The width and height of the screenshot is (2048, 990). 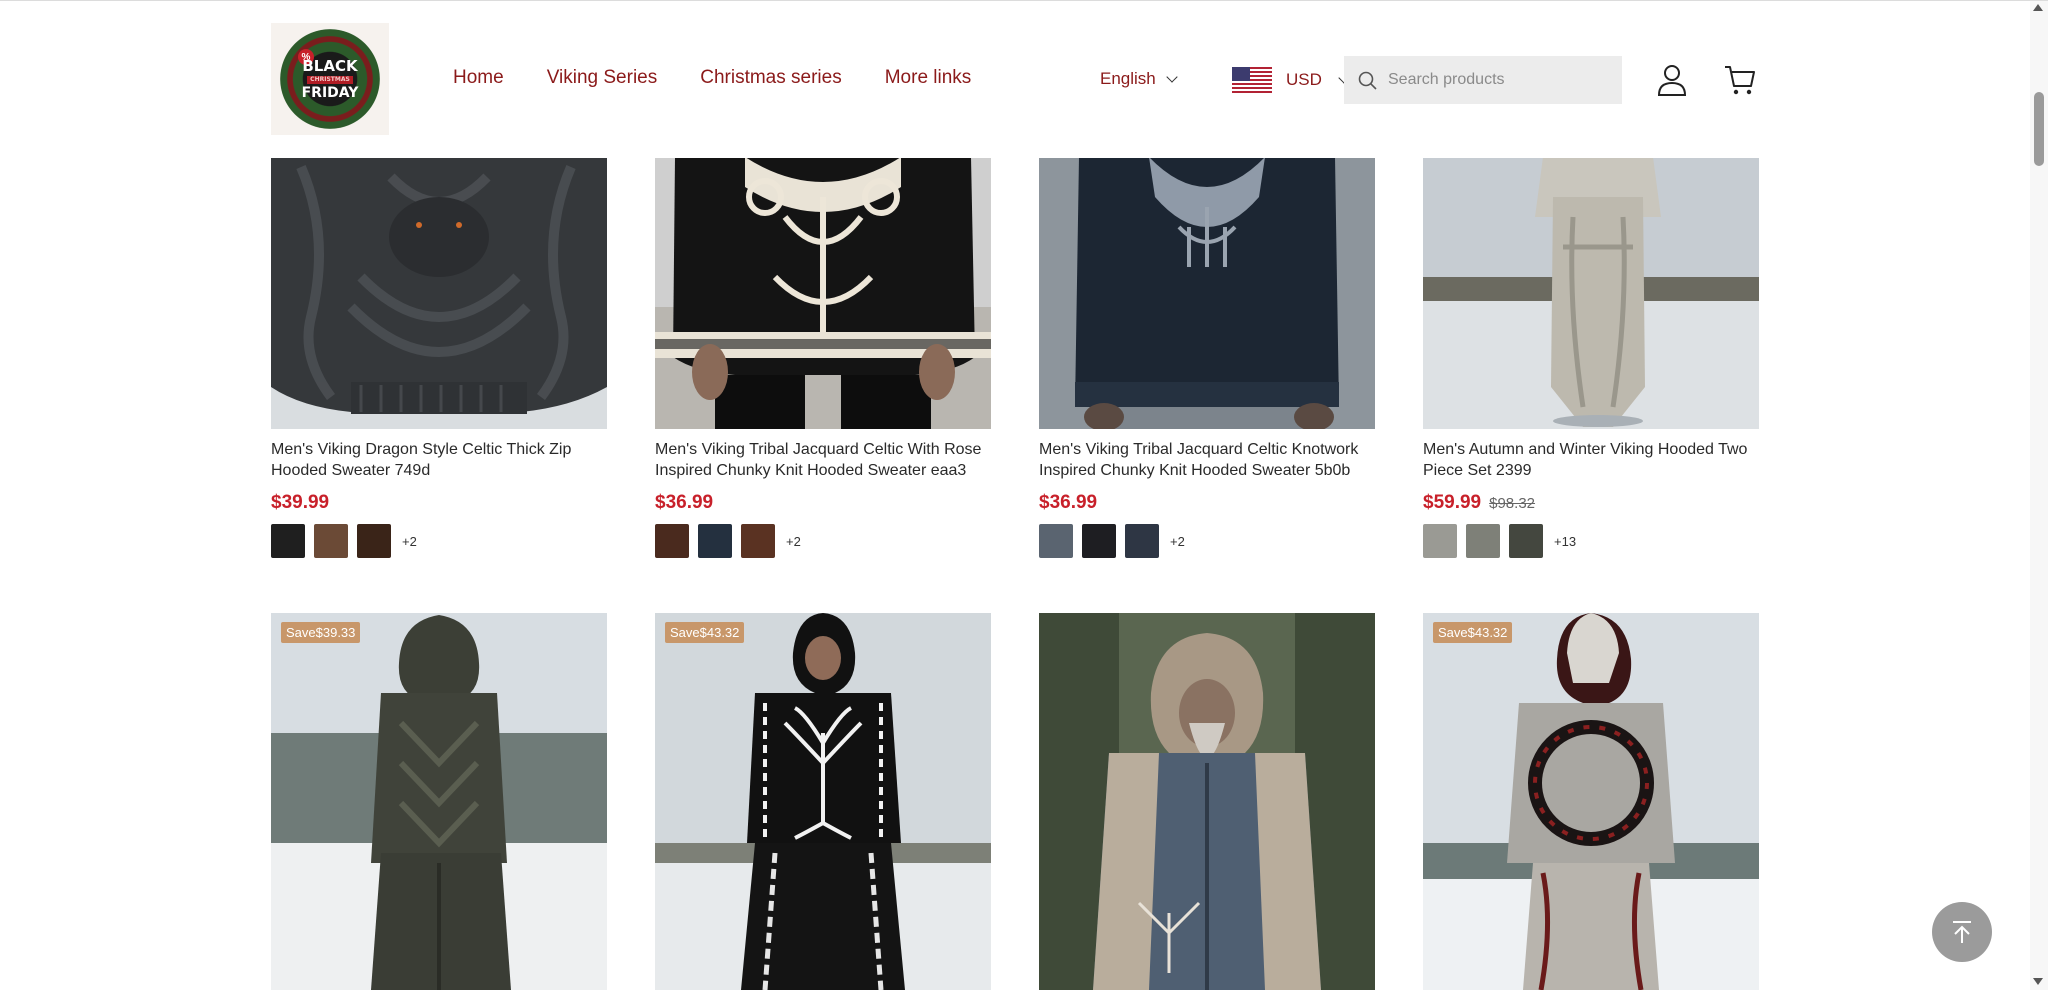 What do you see at coordinates (330, 65) in the screenshot?
I see `logo-text-black: BLACK` at bounding box center [330, 65].